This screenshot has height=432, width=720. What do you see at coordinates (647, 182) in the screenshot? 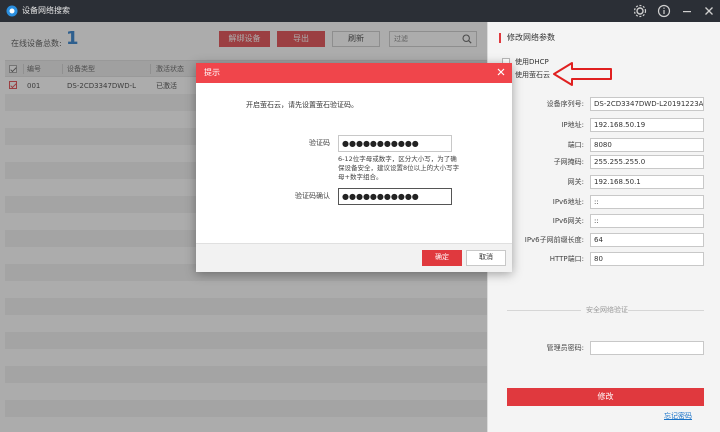
I see `gateway-field: 192.168.50.1` at bounding box center [647, 182].